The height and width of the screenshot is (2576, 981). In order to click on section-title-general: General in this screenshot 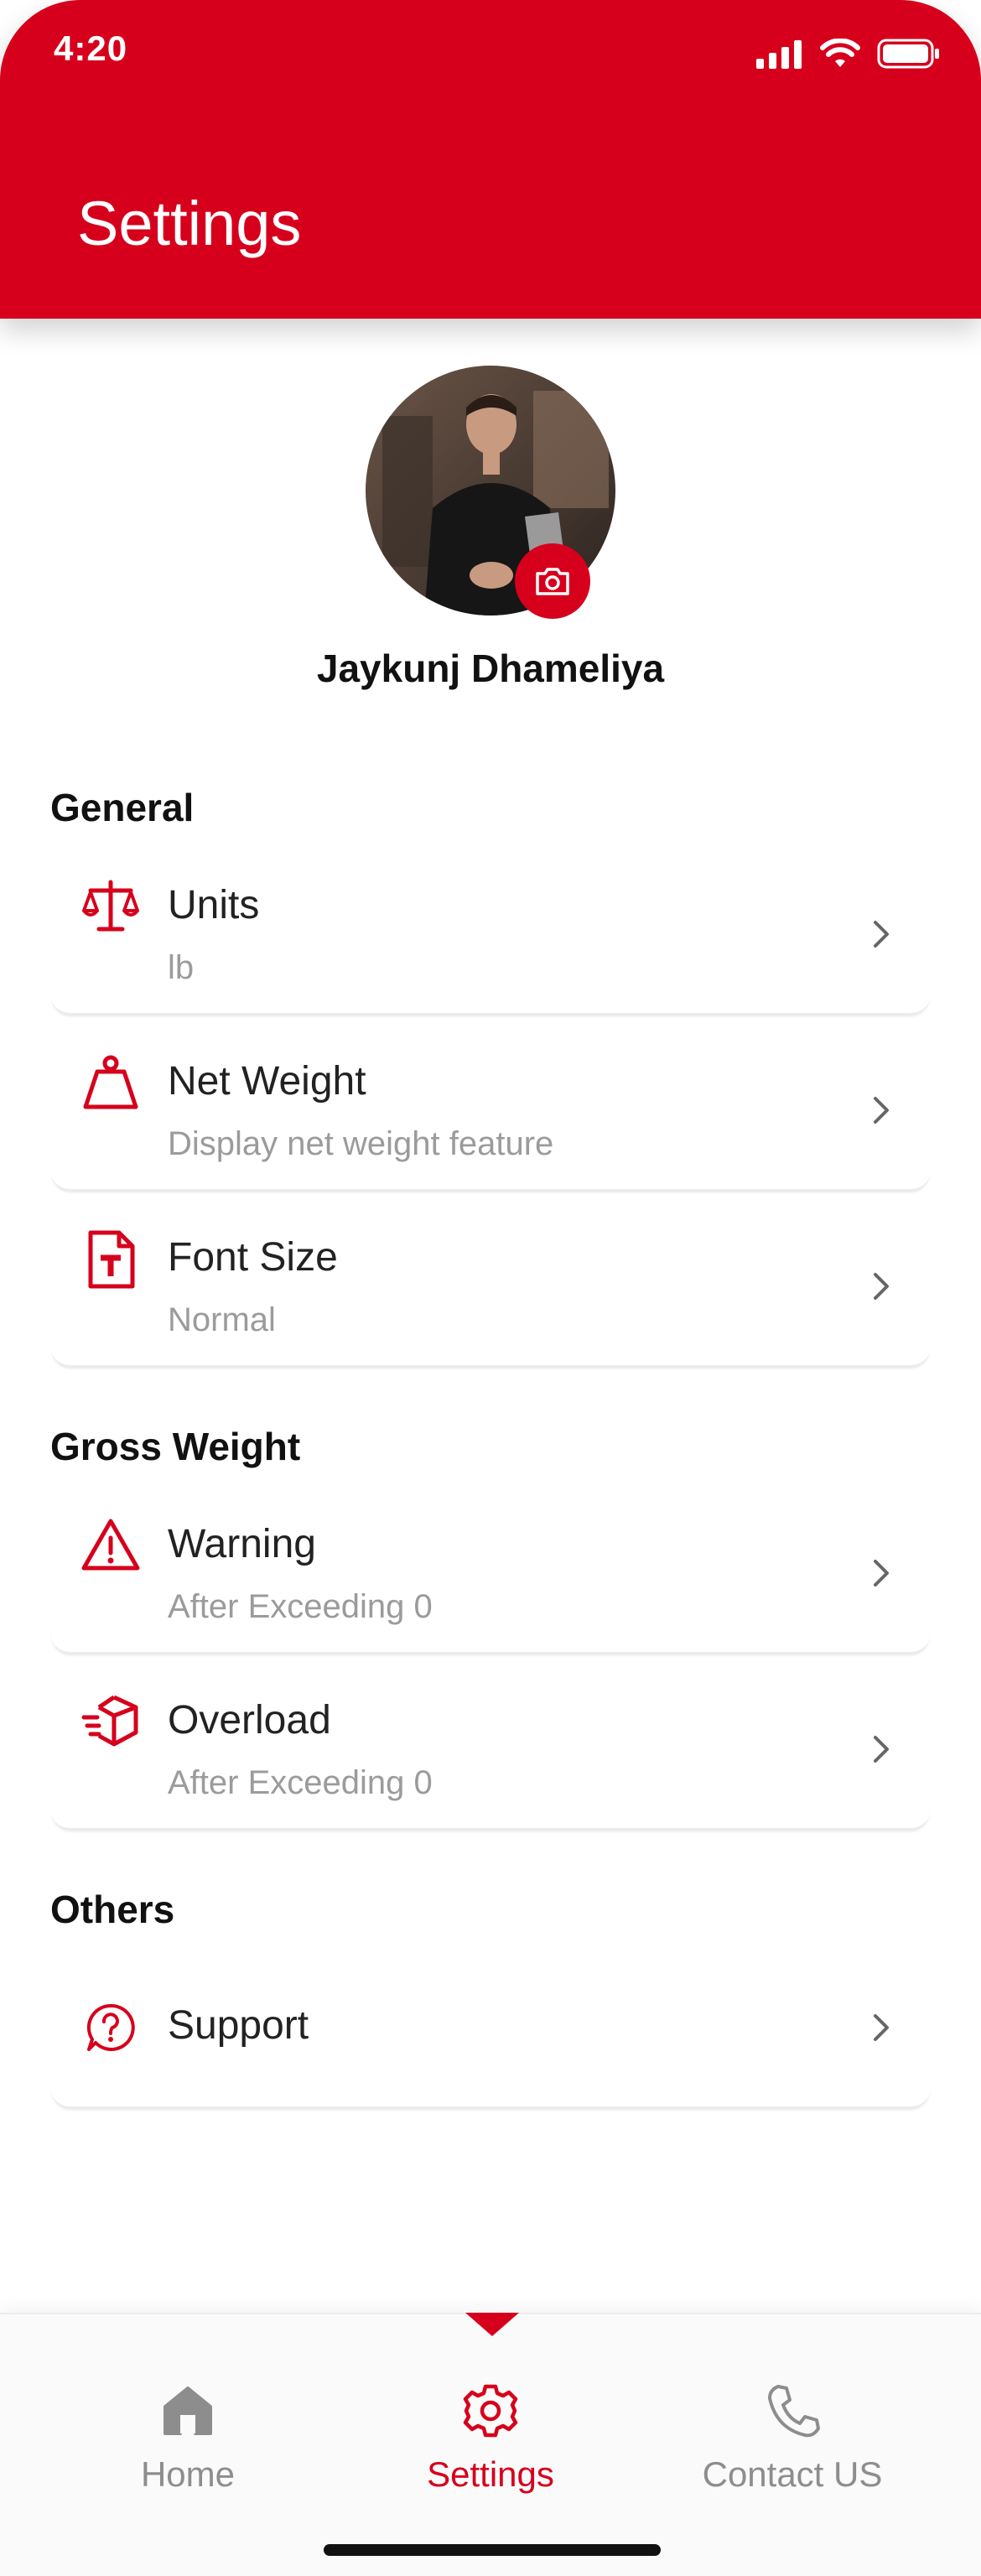, I will do `click(122, 807)`.